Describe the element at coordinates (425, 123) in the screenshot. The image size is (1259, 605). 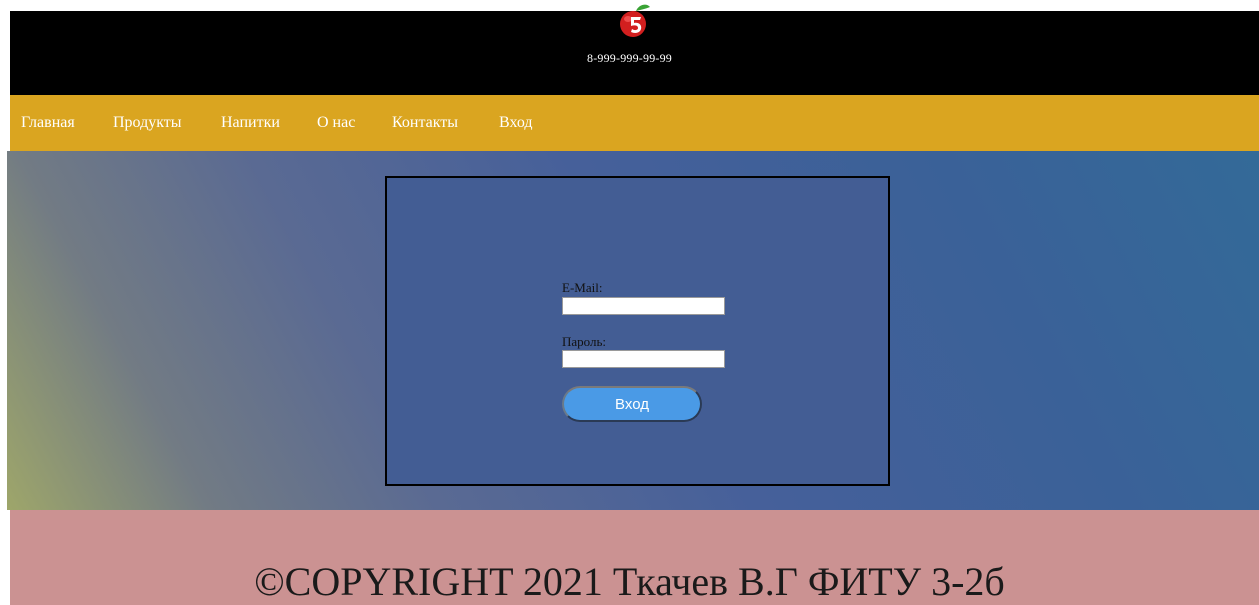
I see `nav-item-contacts: Контакты` at that location.